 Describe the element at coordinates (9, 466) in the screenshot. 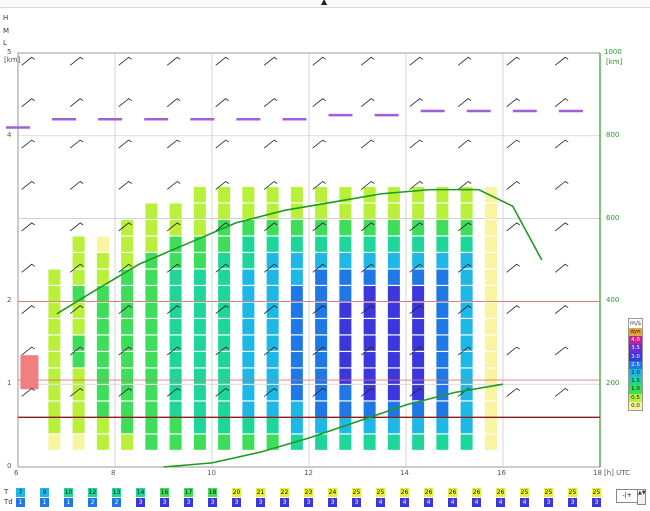

I see `left-axis-tick-0: 0` at that location.